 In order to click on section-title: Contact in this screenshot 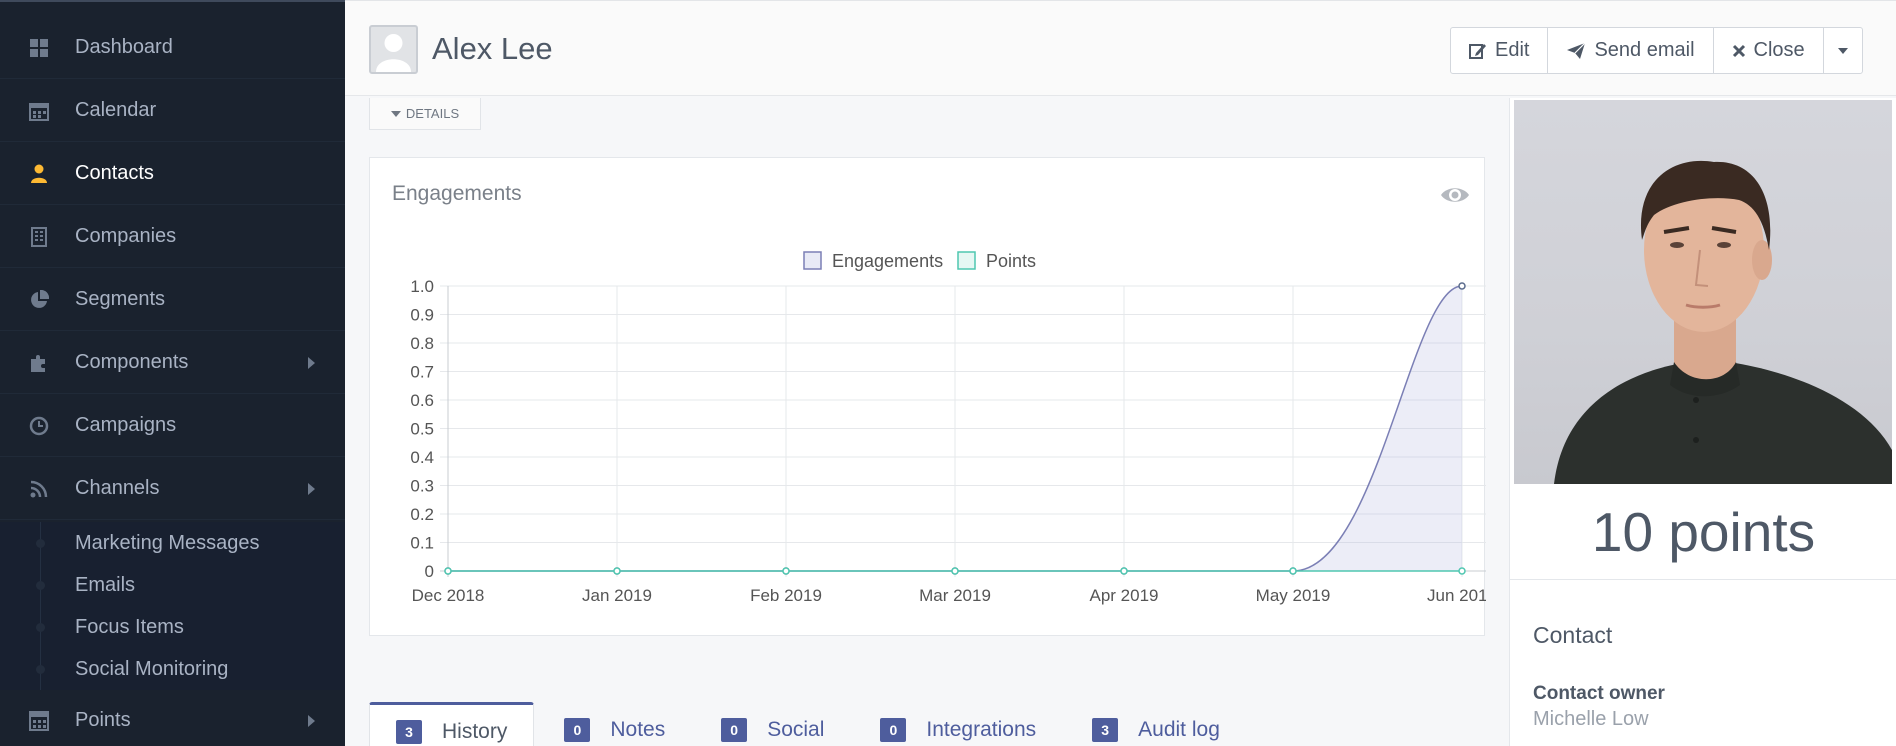, I will do `click(1573, 635)`.